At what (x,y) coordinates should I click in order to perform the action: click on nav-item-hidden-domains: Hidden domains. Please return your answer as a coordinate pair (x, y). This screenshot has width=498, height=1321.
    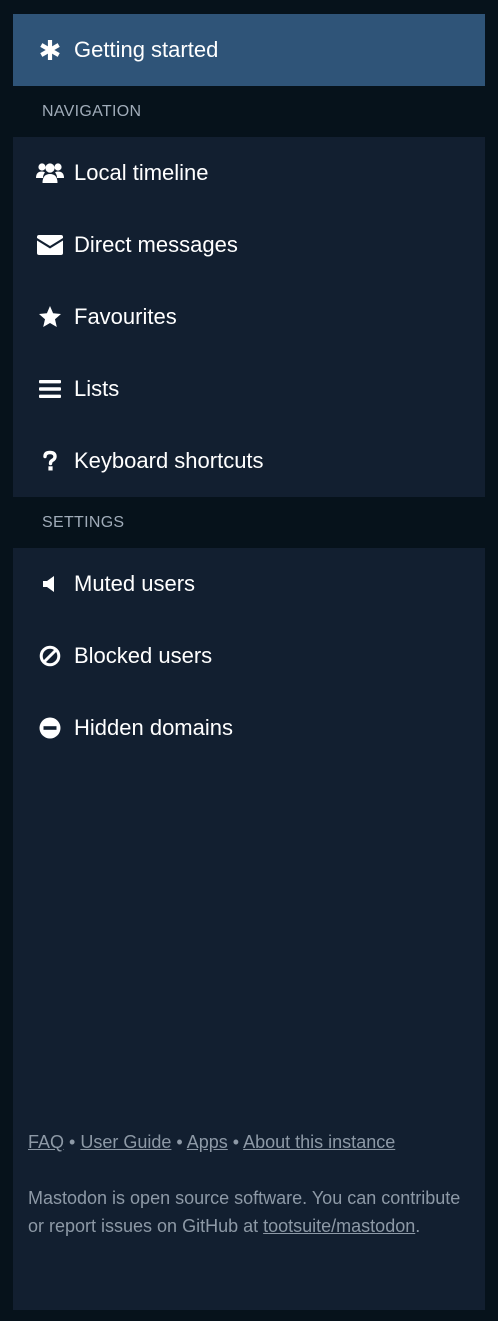
    Looking at the image, I should click on (249, 728).